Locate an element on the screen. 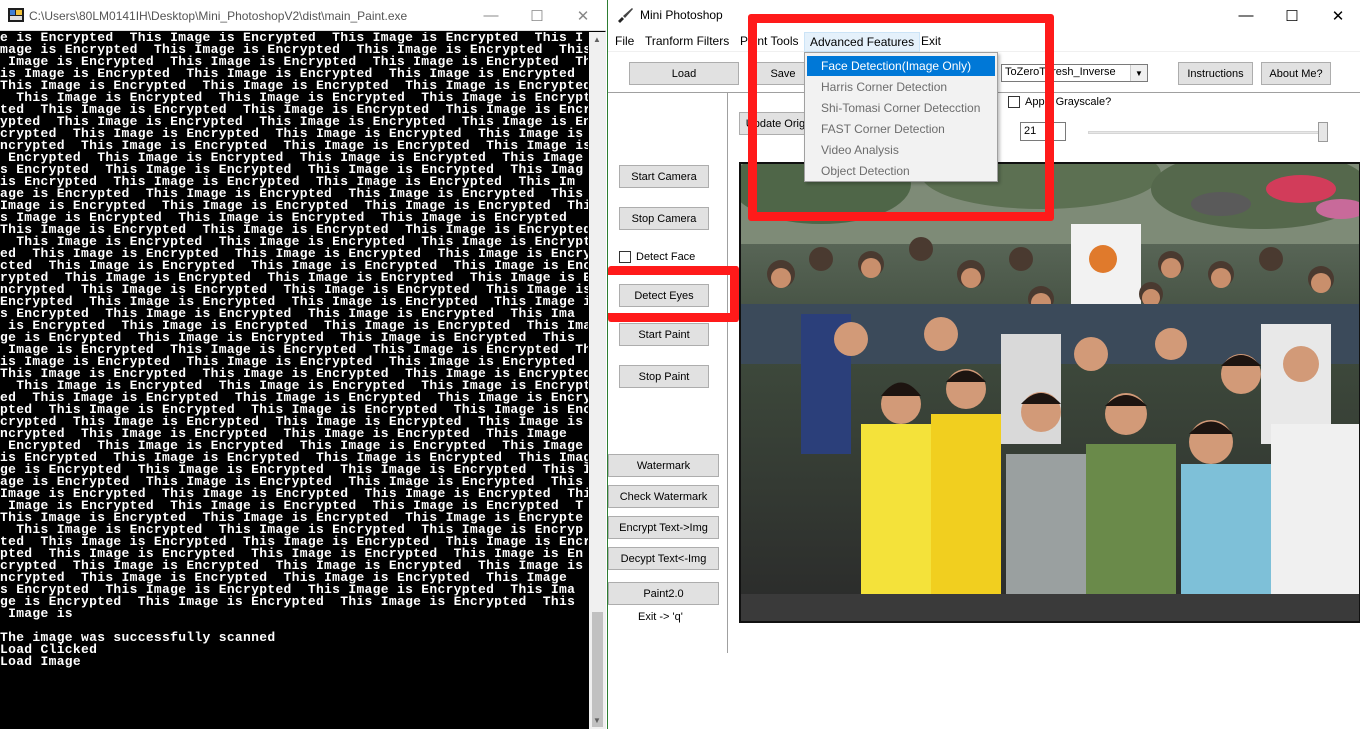  console-scrollbar: ▲ ▼ is located at coordinates (597, 380).